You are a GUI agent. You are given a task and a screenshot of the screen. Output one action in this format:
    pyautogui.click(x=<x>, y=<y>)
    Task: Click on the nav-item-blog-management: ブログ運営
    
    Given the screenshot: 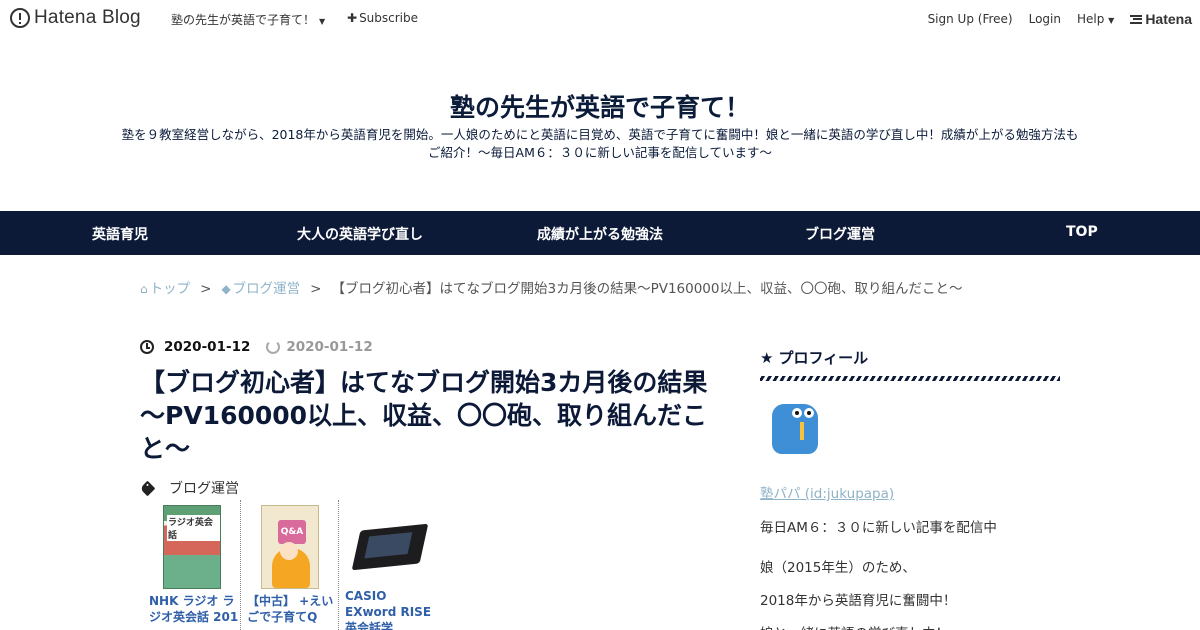 What is the action you would take?
    pyautogui.click(x=840, y=234)
    